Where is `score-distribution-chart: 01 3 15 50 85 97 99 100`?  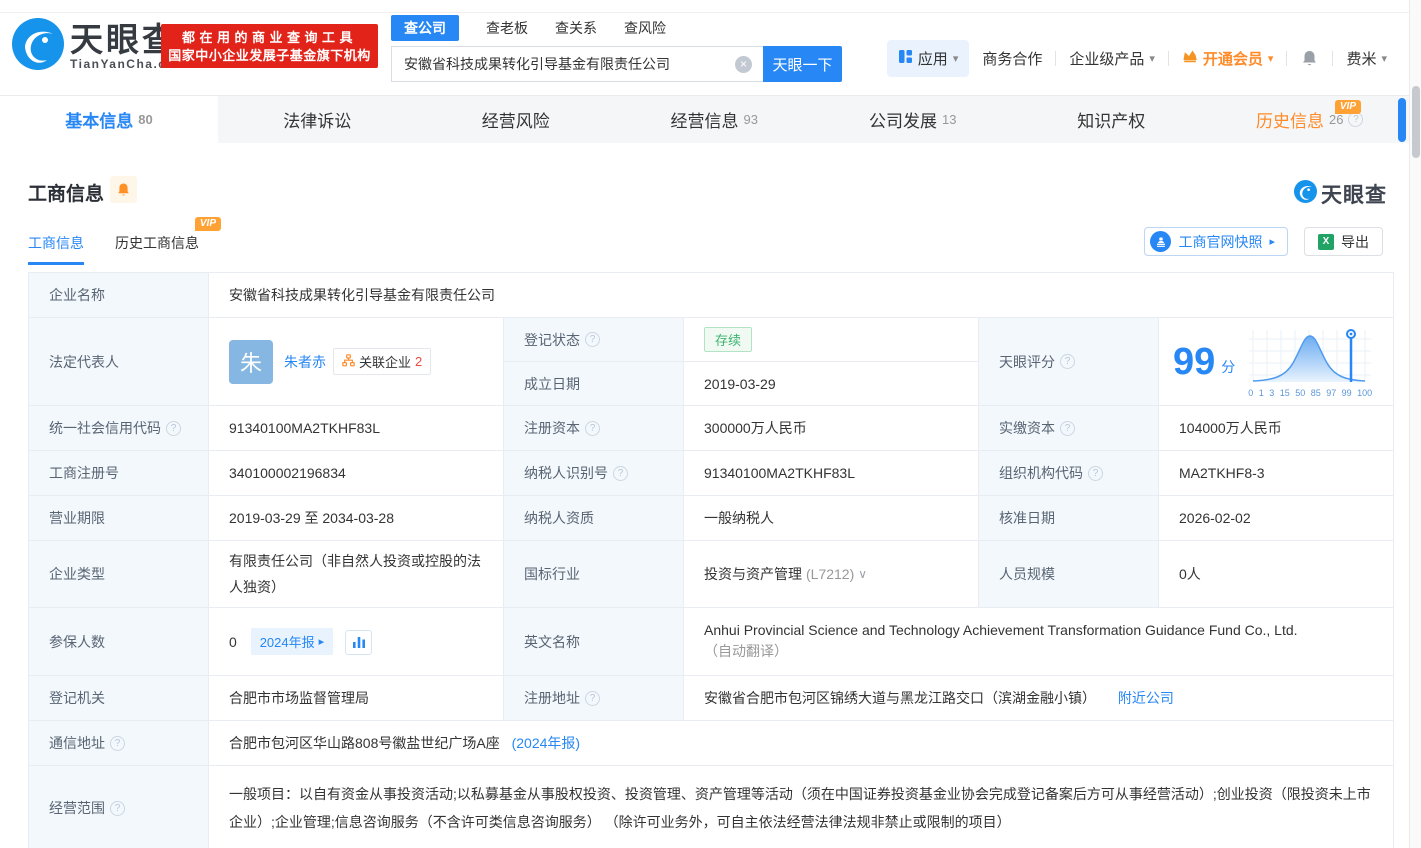 score-distribution-chart: 01 3 15 50 85 97 99 100 is located at coordinates (1310, 362).